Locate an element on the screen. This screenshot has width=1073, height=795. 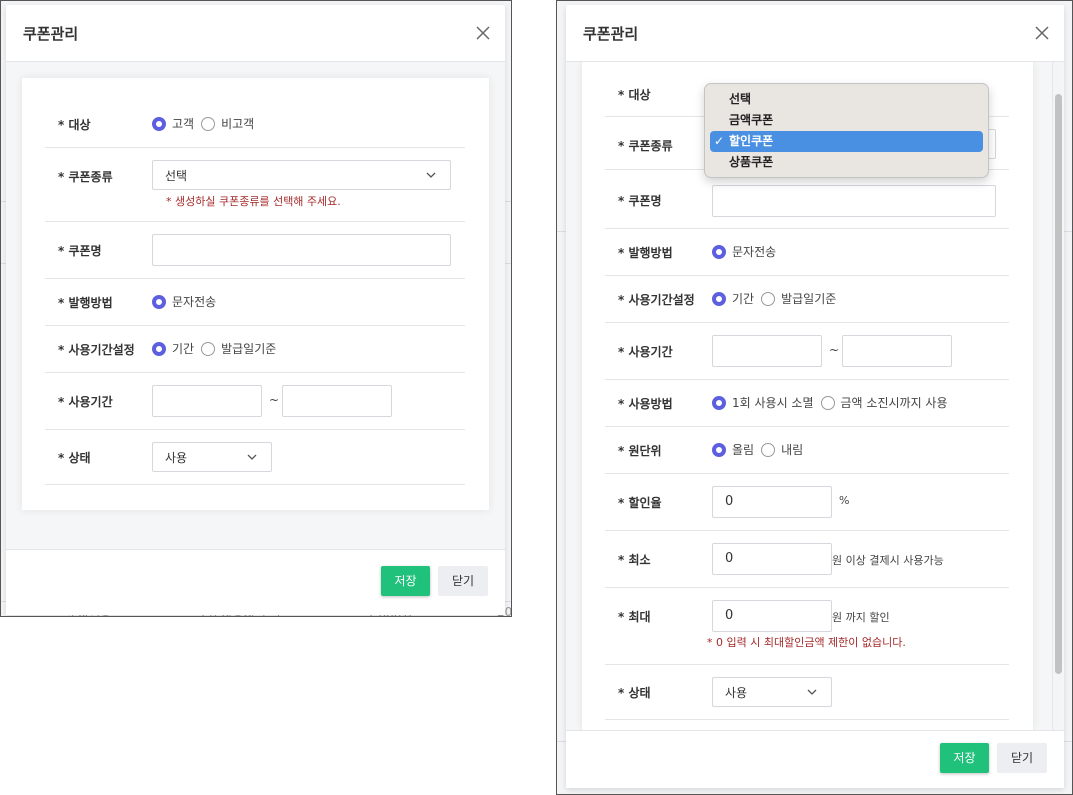
coupon-type-dropdown-menu: 선택 금액쿠폰 ✓ 할인쿠폰 상품쿠폰 is located at coordinates (846, 130).